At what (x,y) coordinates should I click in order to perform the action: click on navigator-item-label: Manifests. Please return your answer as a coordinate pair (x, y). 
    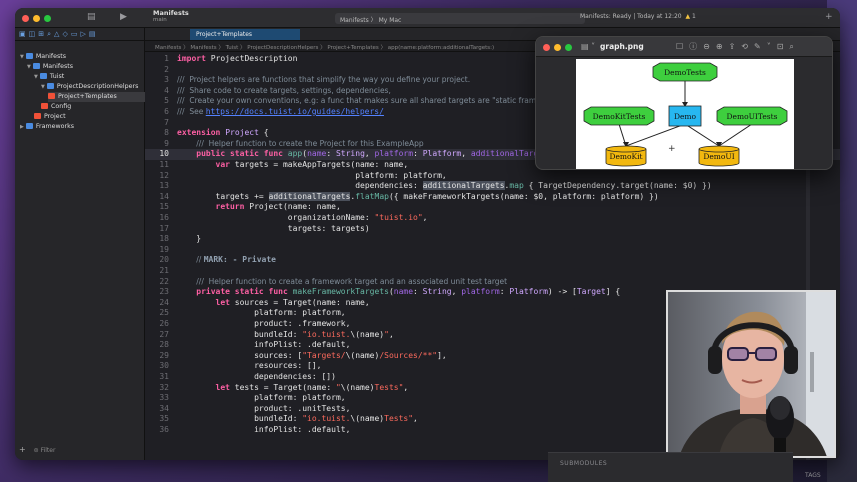
    Looking at the image, I should click on (51, 56).